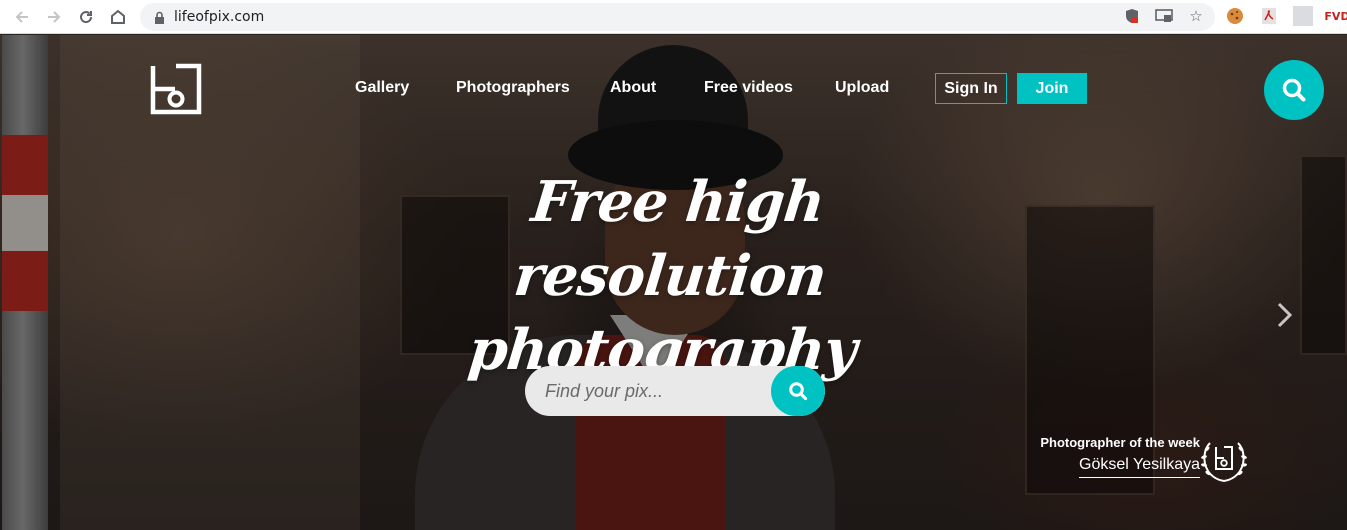 This screenshot has width=1347, height=530. I want to click on reload-icon, so click(86, 17).